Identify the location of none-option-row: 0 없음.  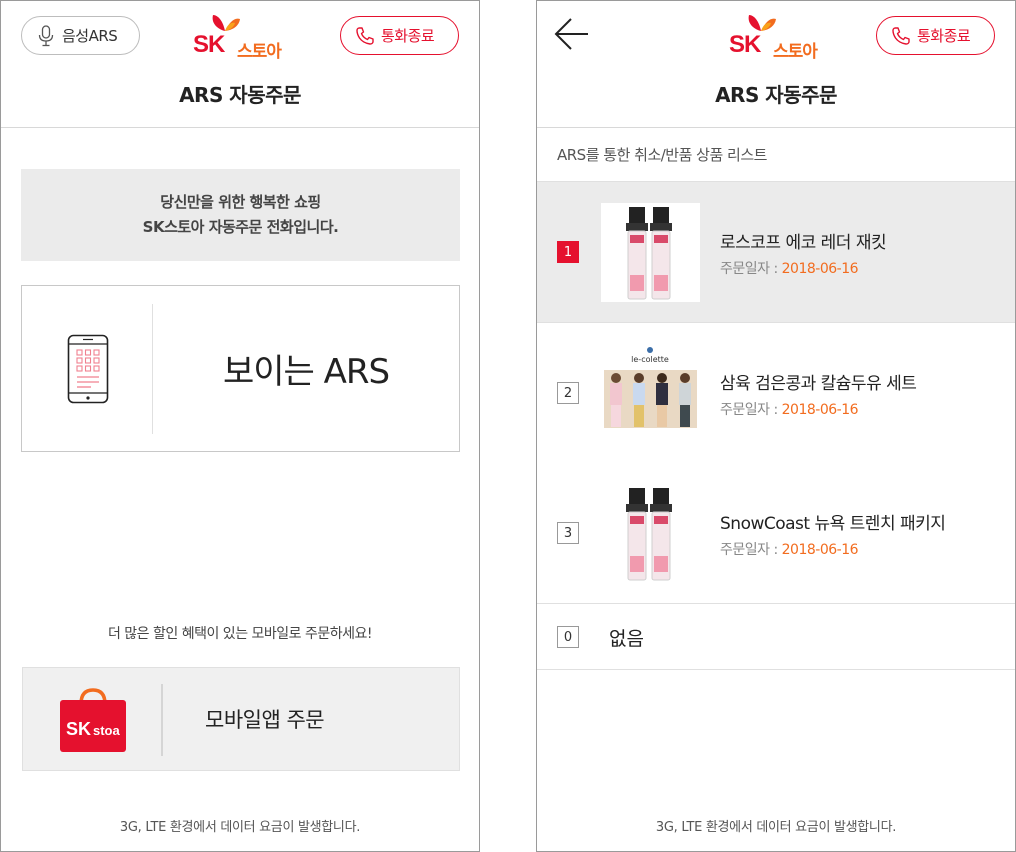
(776, 637).